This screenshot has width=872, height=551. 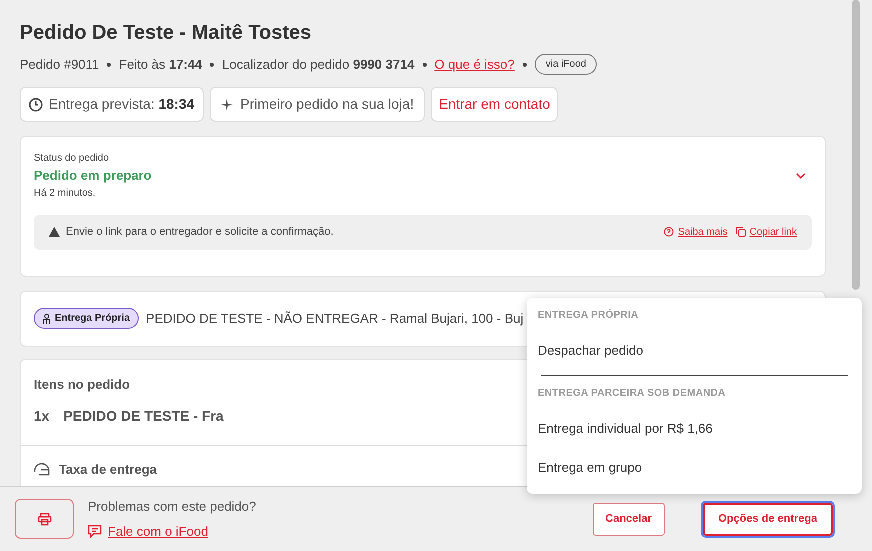 I want to click on order-time: Feito às 17:44, so click(x=160, y=65).